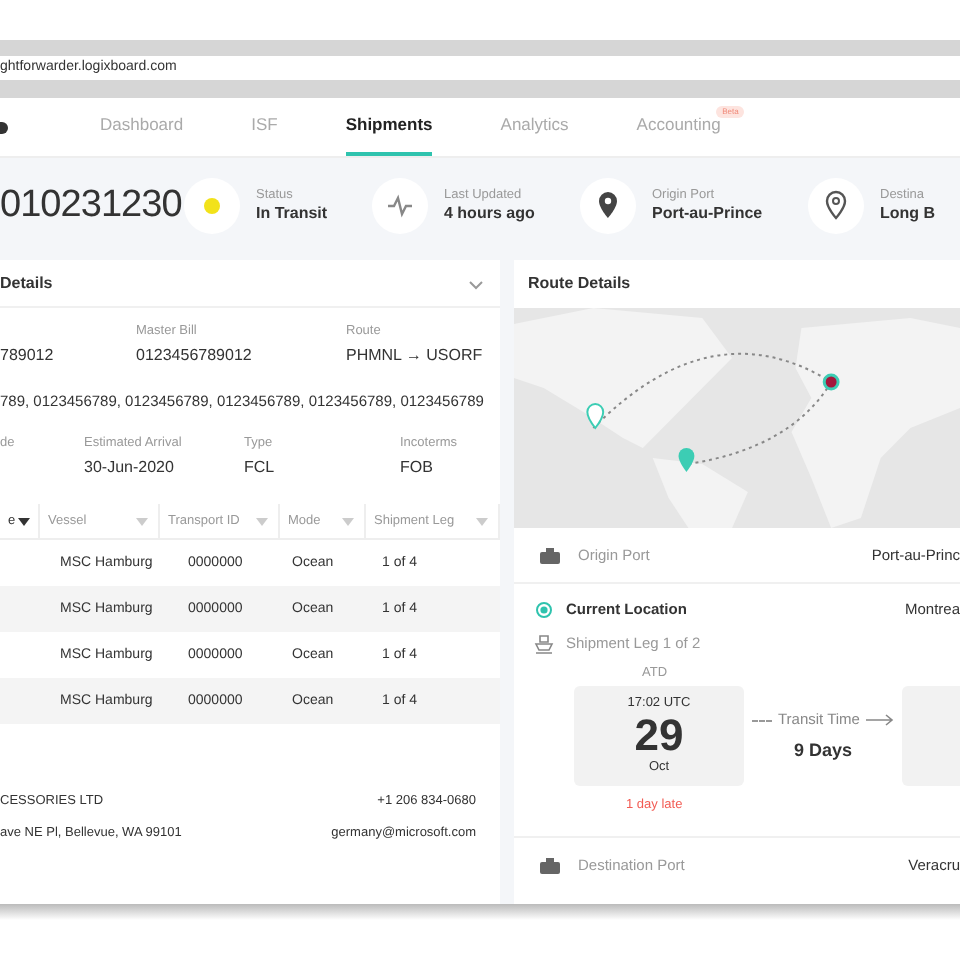  Describe the element at coordinates (707, 214) in the screenshot. I see `stat-value: Port-au-Prince` at that location.